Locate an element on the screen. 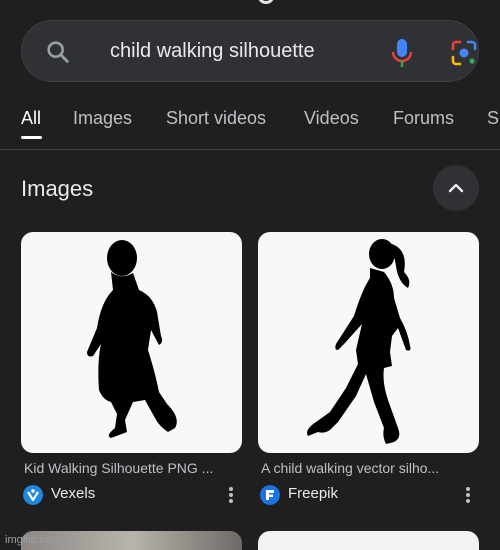 The image size is (500, 550). search-icon is located at coordinates (58, 52).